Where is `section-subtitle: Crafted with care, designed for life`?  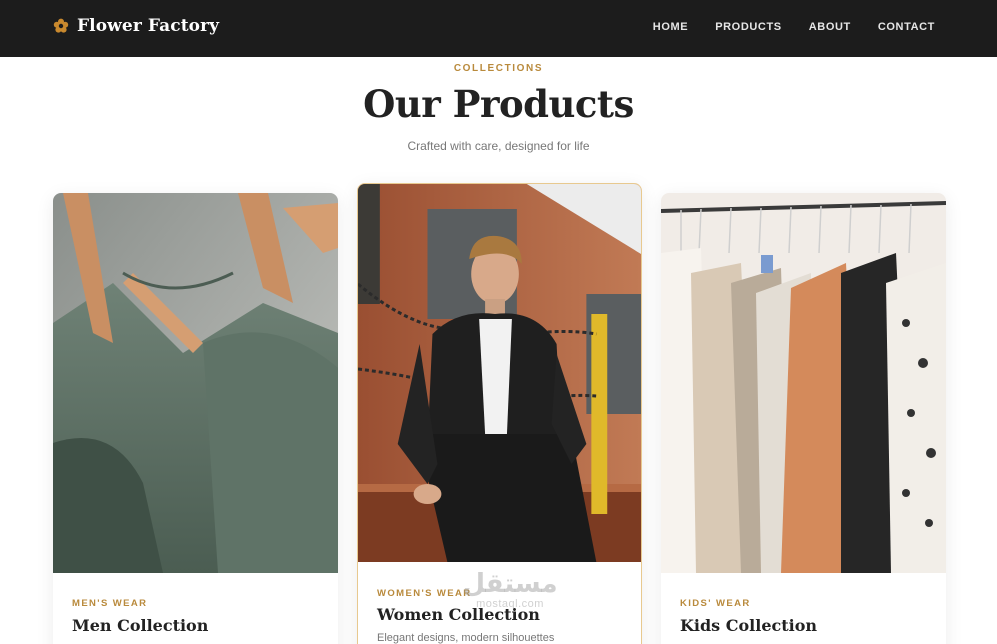 section-subtitle: Crafted with care, designed for life is located at coordinates (498, 146).